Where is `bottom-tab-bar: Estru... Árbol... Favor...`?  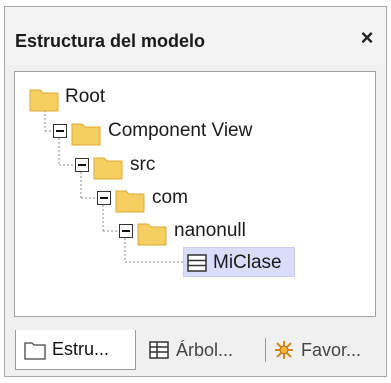 bottom-tab-bar: Estru... Árbol... Favor... is located at coordinates (195, 347).